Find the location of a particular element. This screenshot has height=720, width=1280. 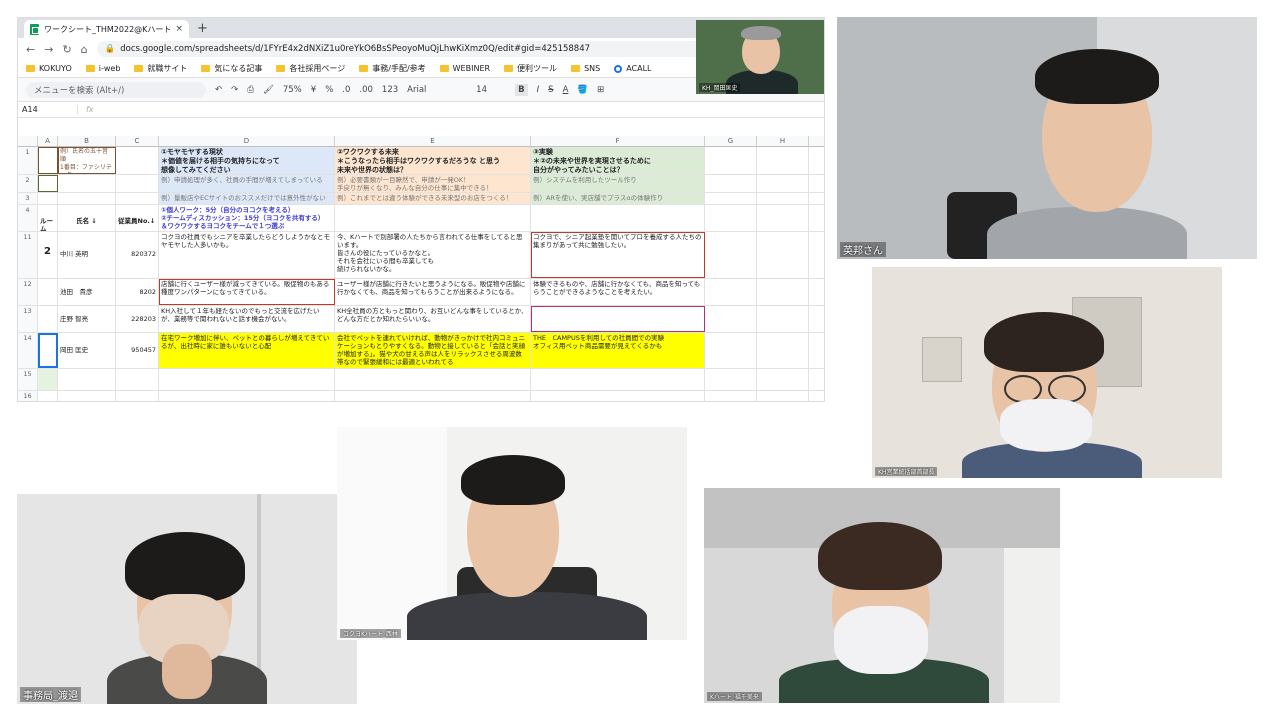

bookmark-acall: ACALL is located at coordinates (633, 68).